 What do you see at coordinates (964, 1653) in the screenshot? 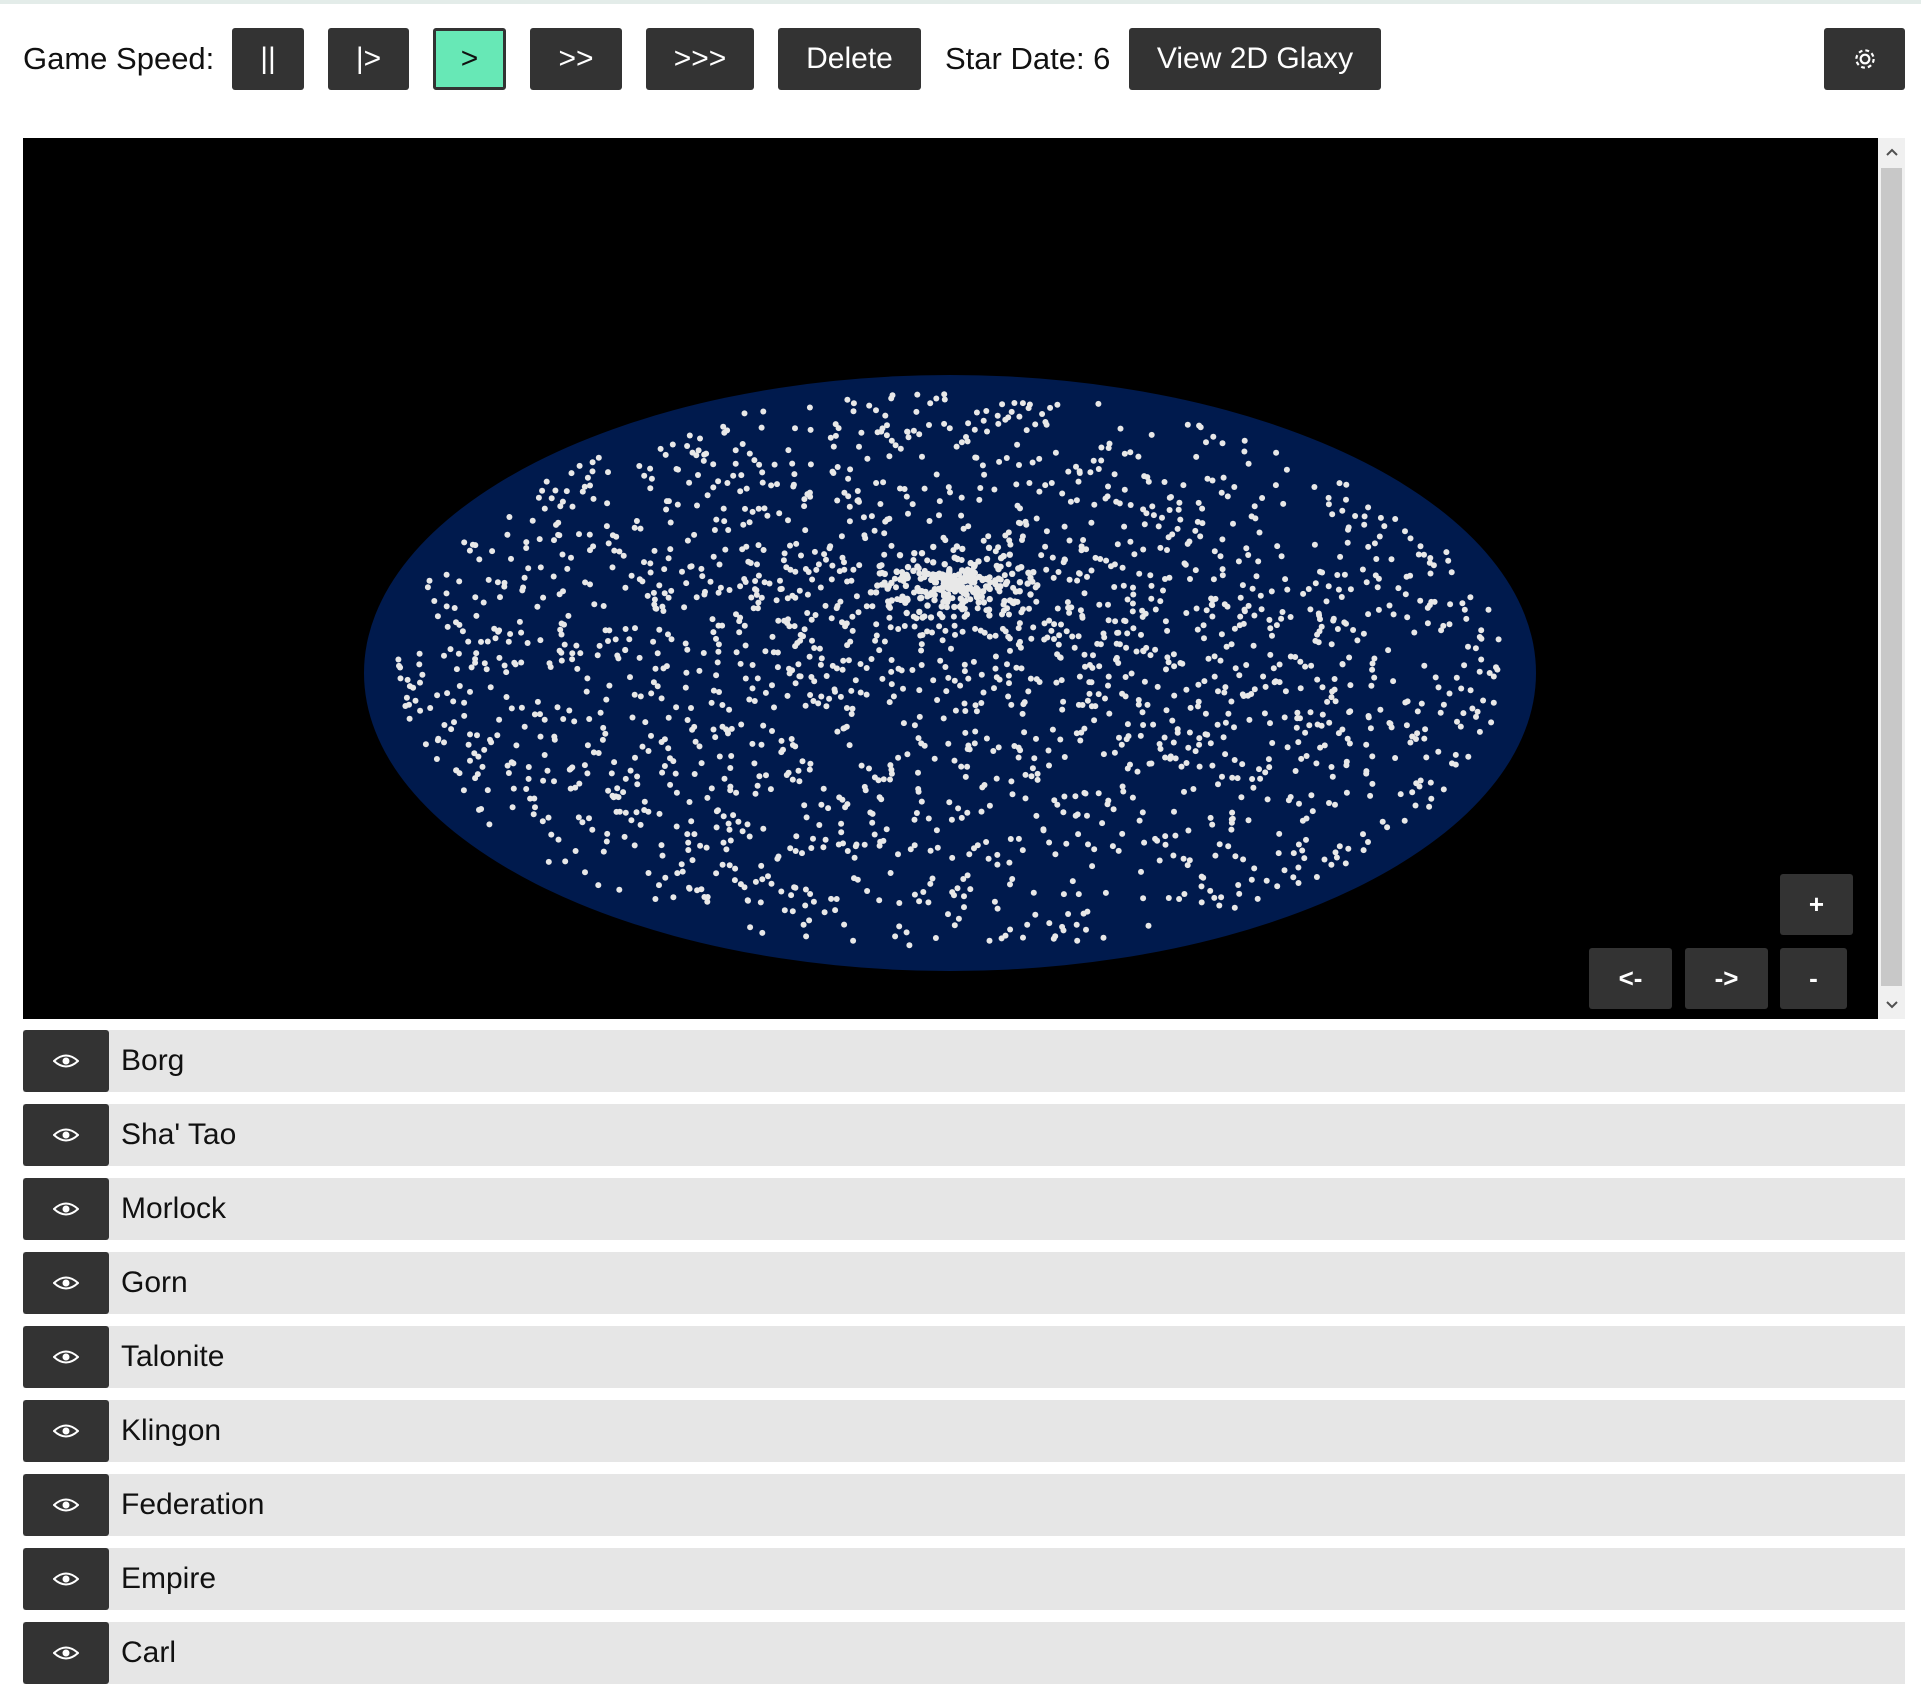
I see `empire-row: Carl` at bounding box center [964, 1653].